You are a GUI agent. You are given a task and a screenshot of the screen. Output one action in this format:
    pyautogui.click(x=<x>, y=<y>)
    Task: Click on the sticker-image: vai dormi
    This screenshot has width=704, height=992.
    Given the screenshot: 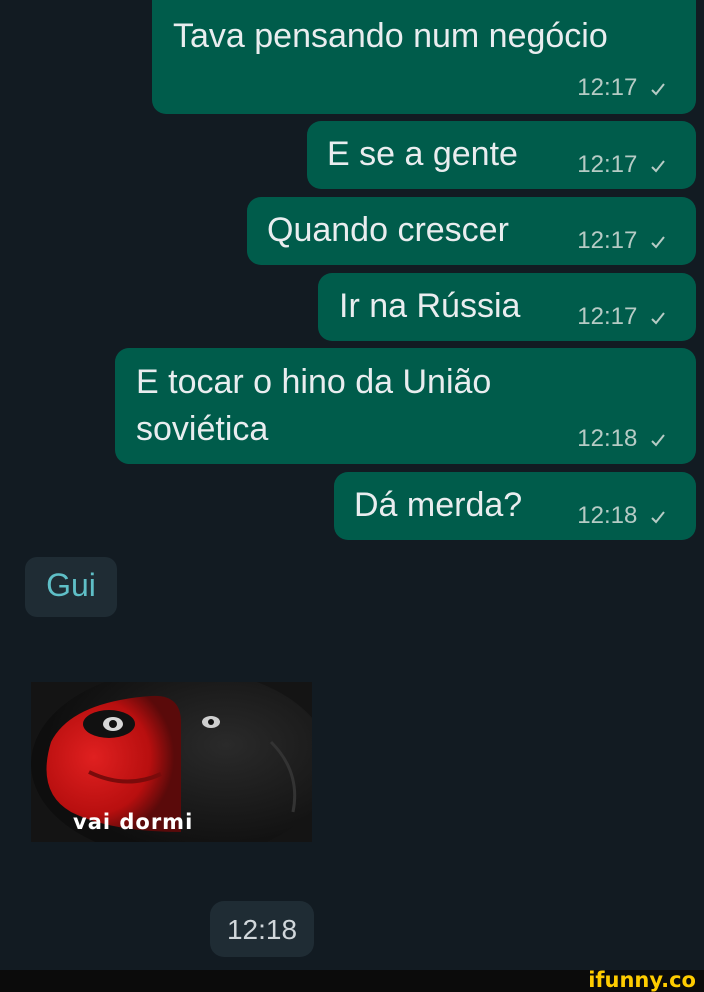 What is the action you would take?
    pyautogui.click(x=171, y=762)
    